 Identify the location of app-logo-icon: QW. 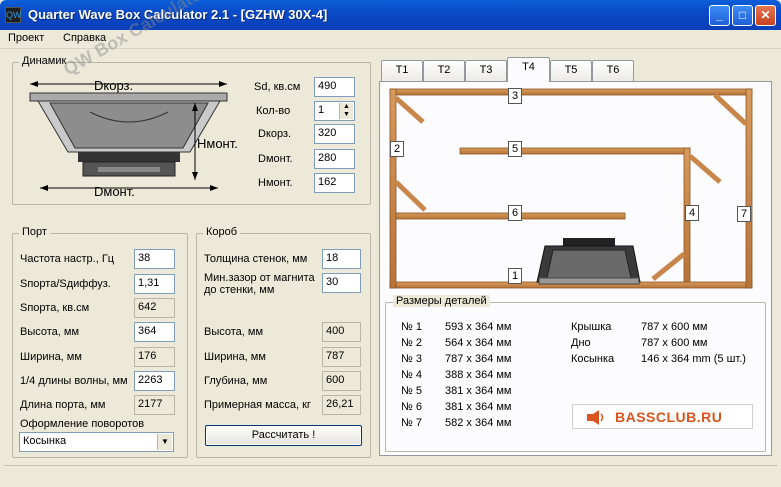
(13, 15).